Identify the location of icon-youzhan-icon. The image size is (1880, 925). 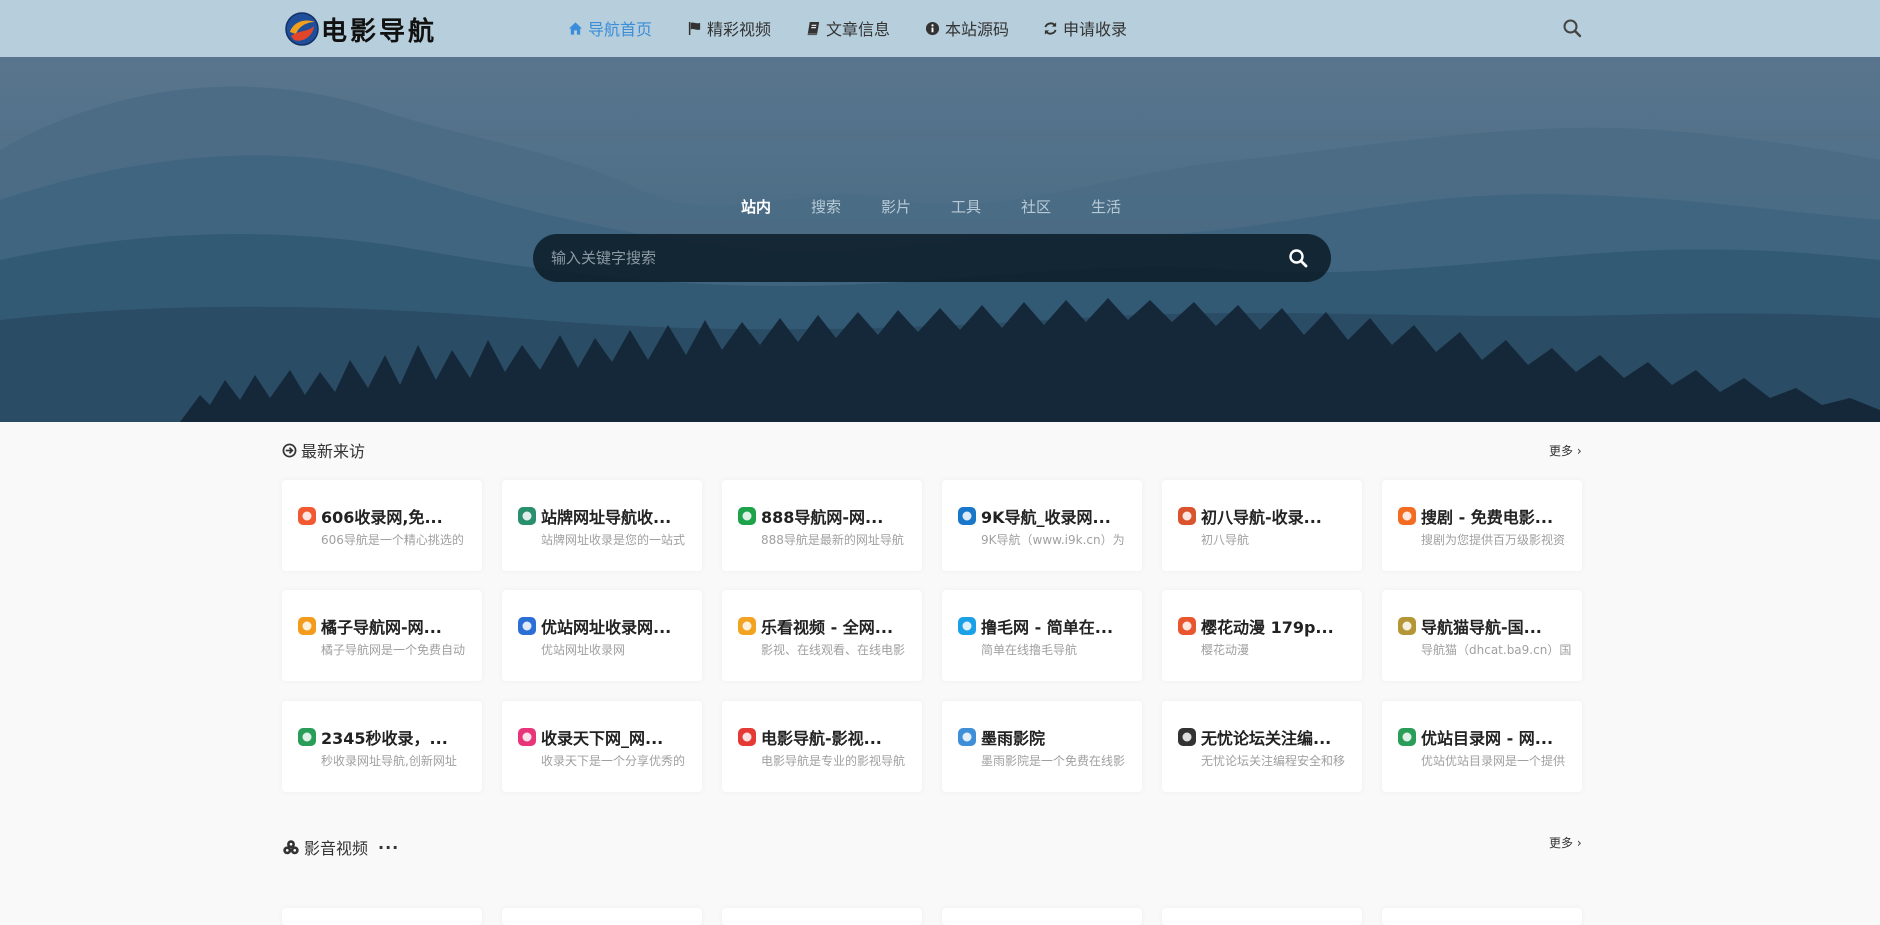
(527, 626).